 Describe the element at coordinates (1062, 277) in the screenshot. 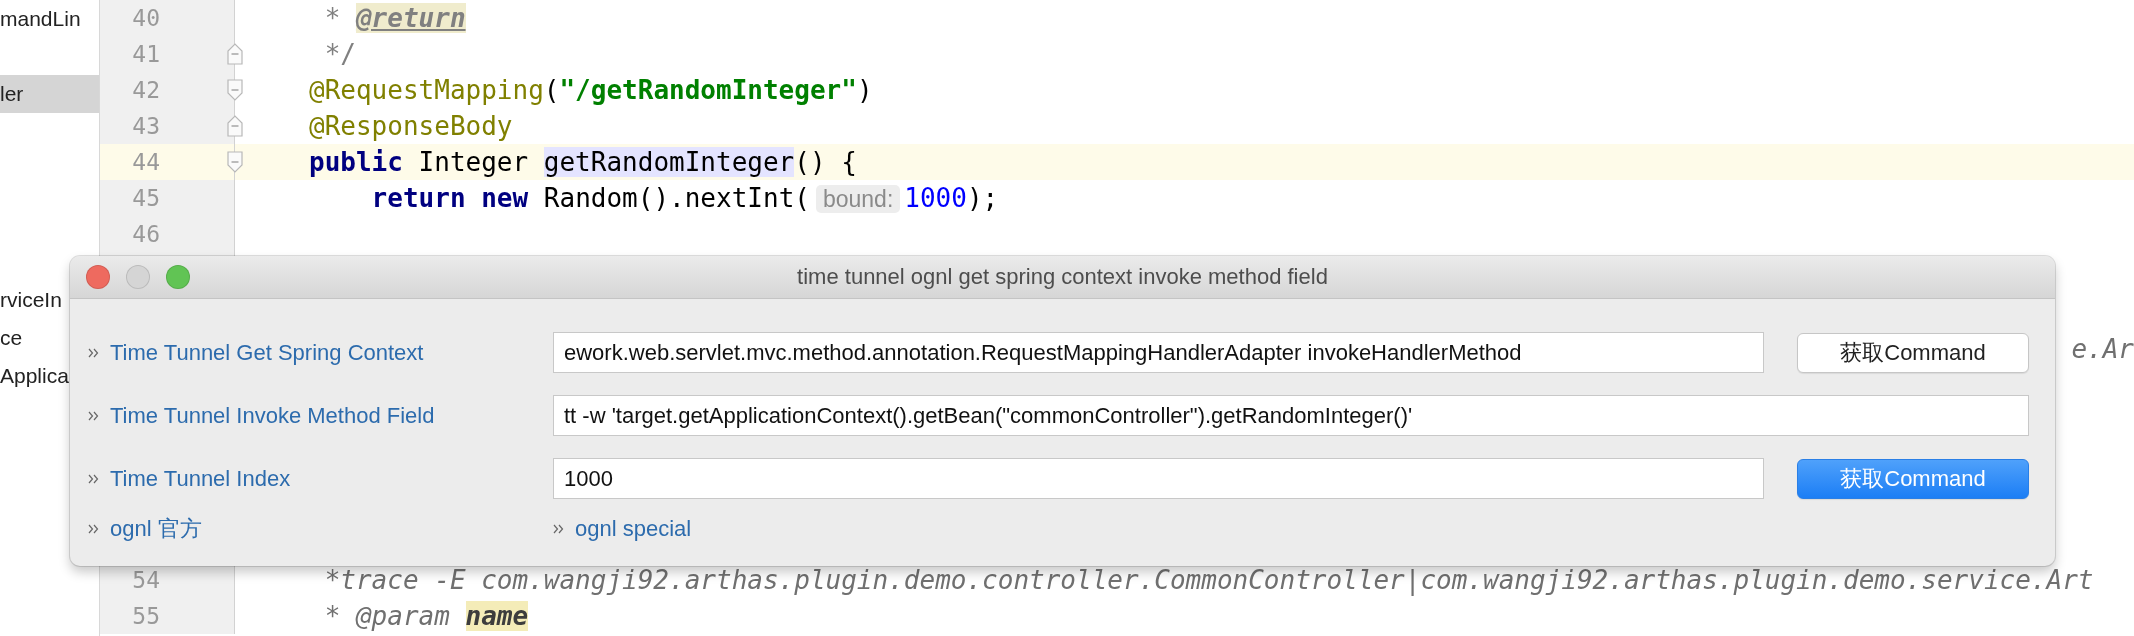

I see `window-title: time tunnel ognl get spring context invoke method field` at that location.